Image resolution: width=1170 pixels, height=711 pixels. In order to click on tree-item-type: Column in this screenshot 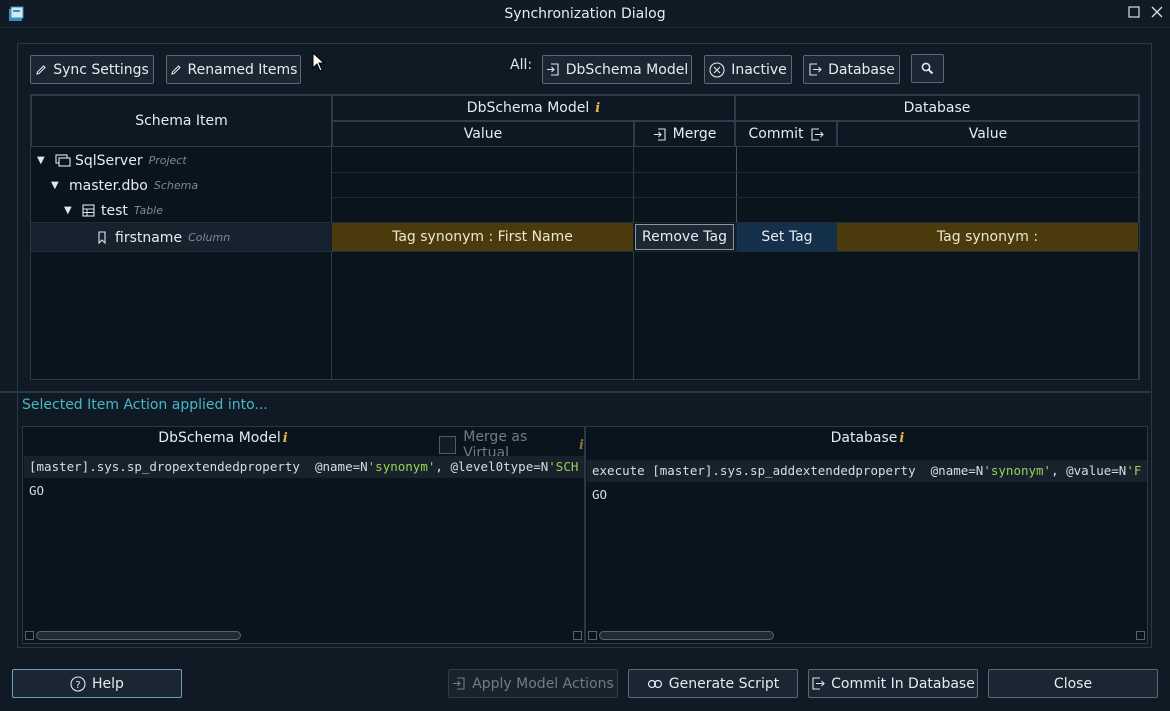, I will do `click(209, 237)`.